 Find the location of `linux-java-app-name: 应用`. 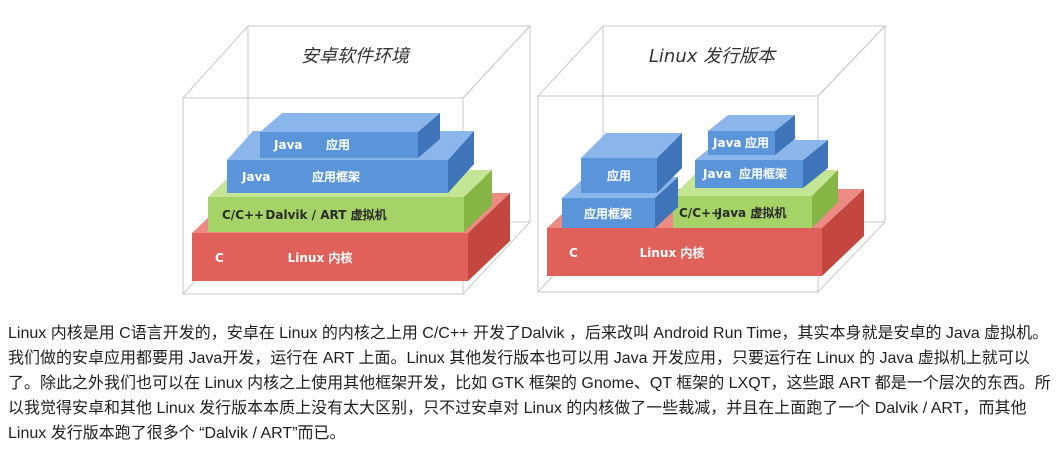

linux-java-app-name: 应用 is located at coordinates (757, 142).